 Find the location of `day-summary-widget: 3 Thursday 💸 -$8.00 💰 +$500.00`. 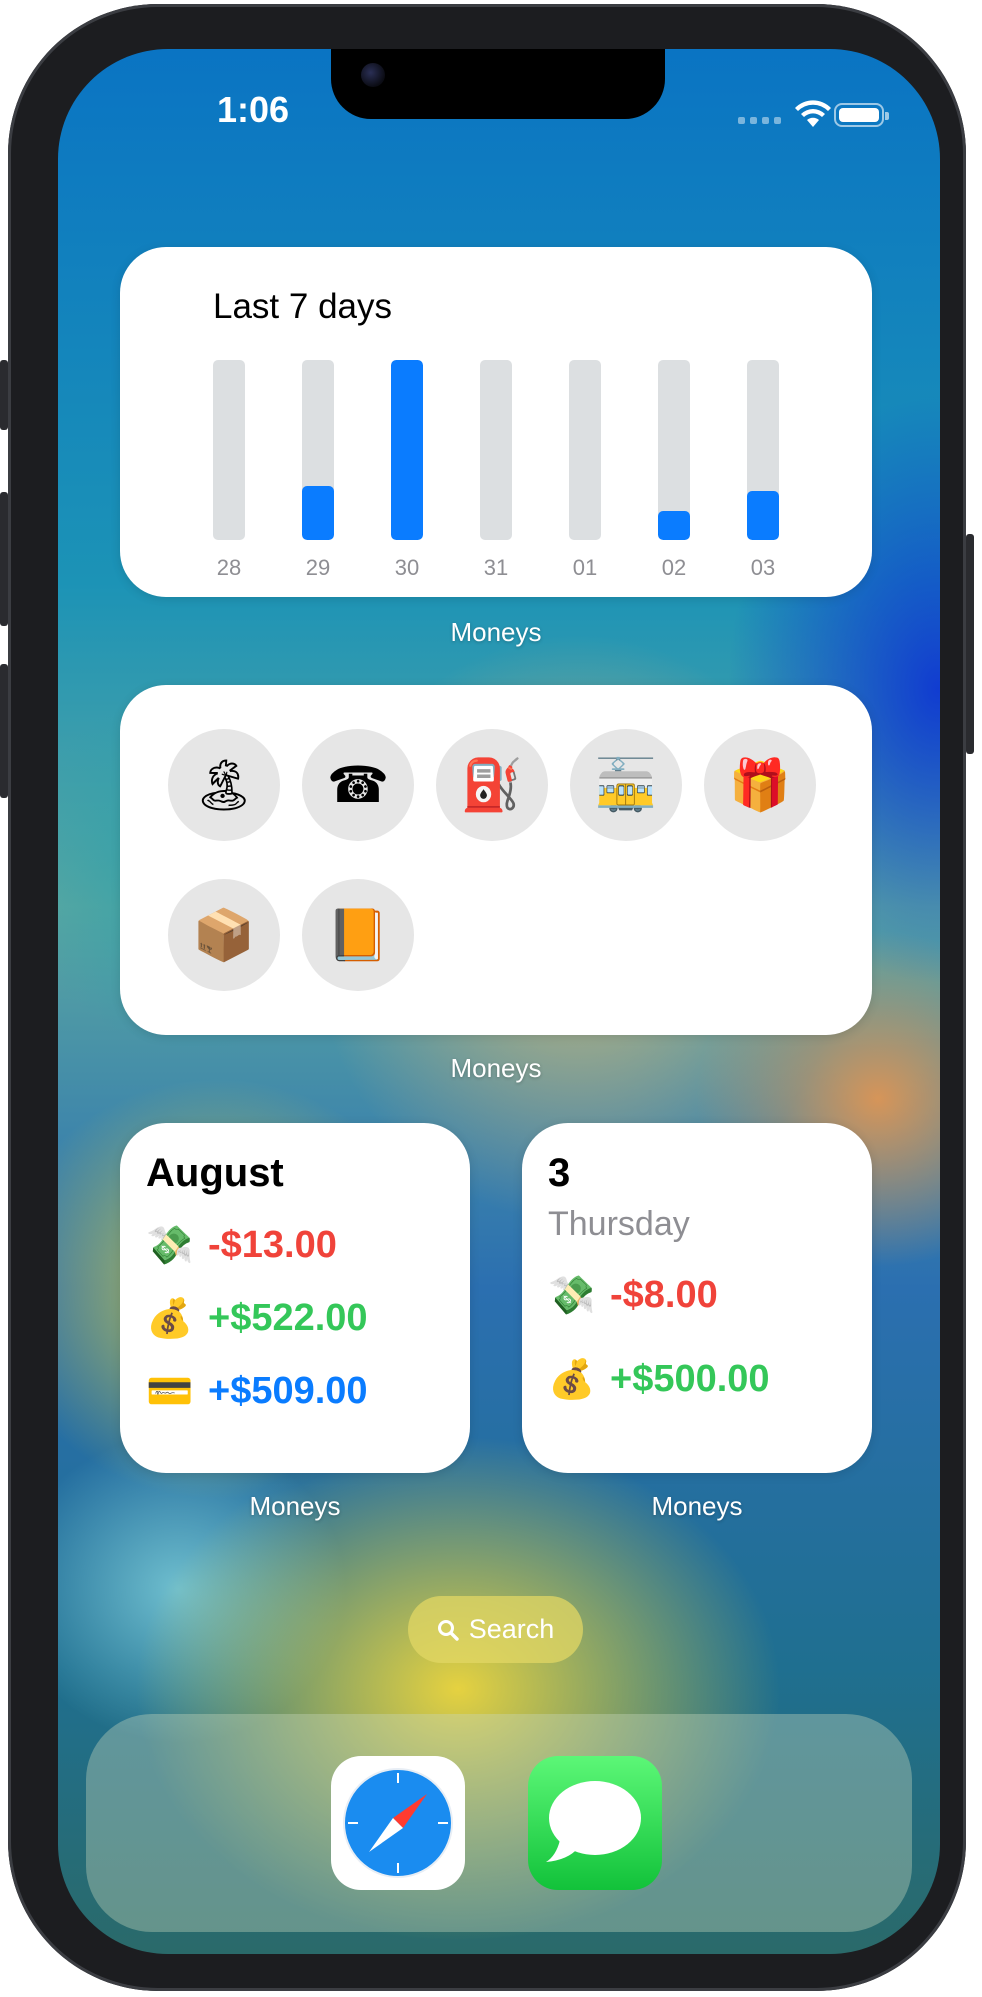

day-summary-widget: 3 Thursday 💸 -$8.00 💰 +$500.00 is located at coordinates (697, 1298).